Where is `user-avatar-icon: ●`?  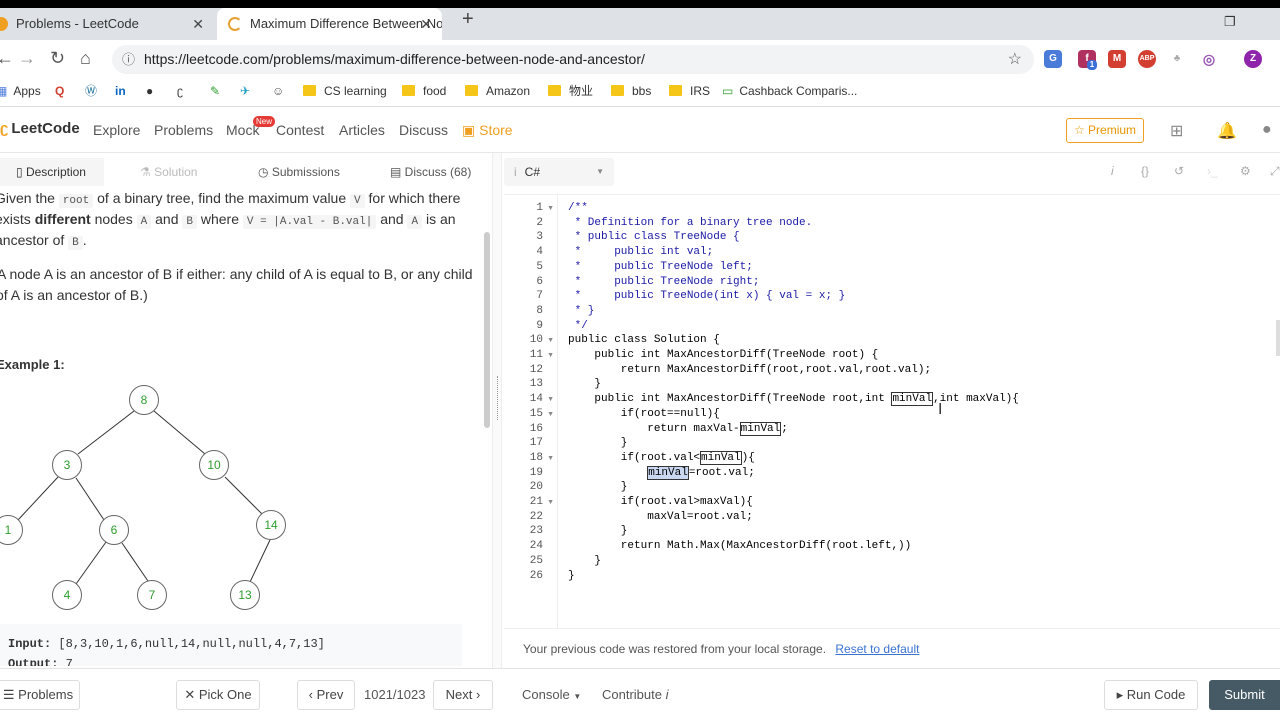
user-avatar-icon: ● is located at coordinates (1267, 130).